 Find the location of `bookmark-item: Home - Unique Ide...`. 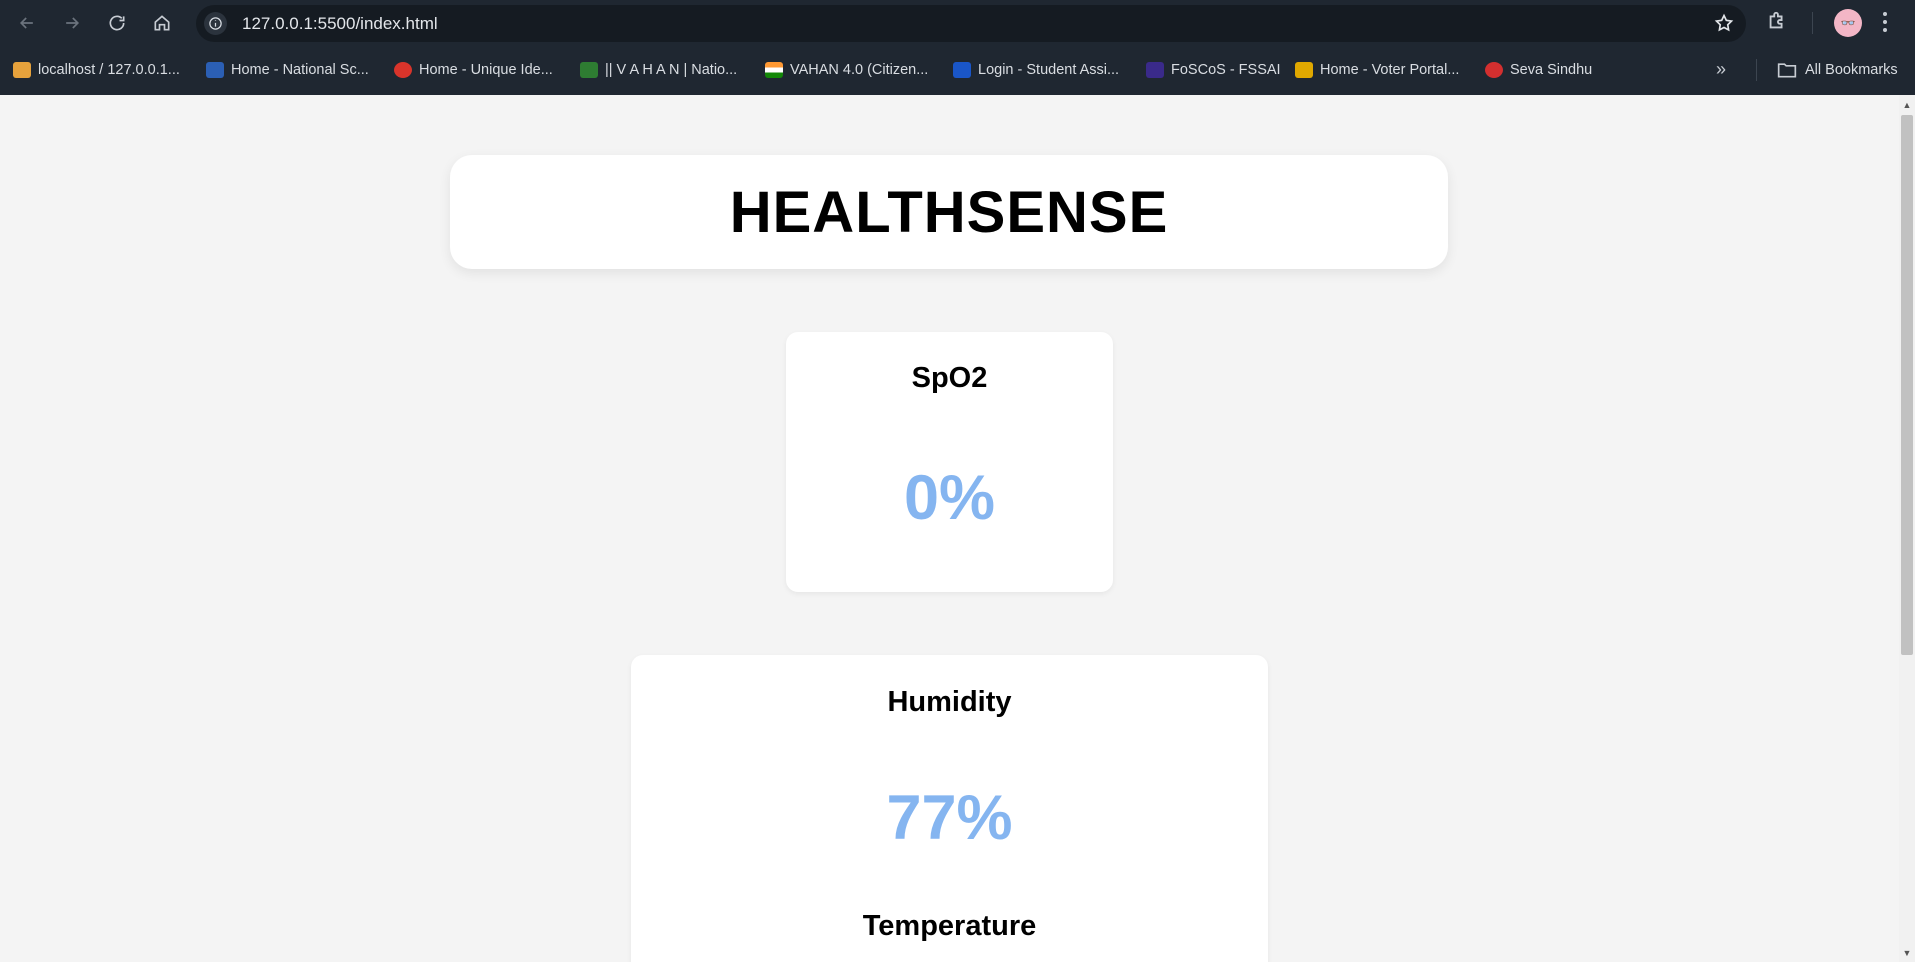

bookmark-item: Home - Unique Ide... is located at coordinates (473, 70).